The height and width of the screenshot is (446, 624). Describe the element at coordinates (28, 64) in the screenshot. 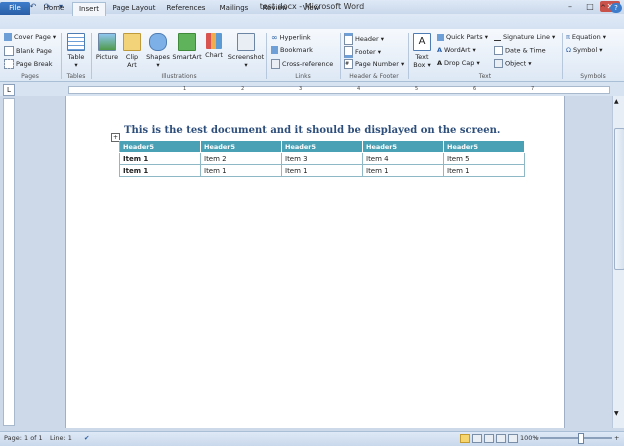

I see `page-break-button: Page Break` at that location.